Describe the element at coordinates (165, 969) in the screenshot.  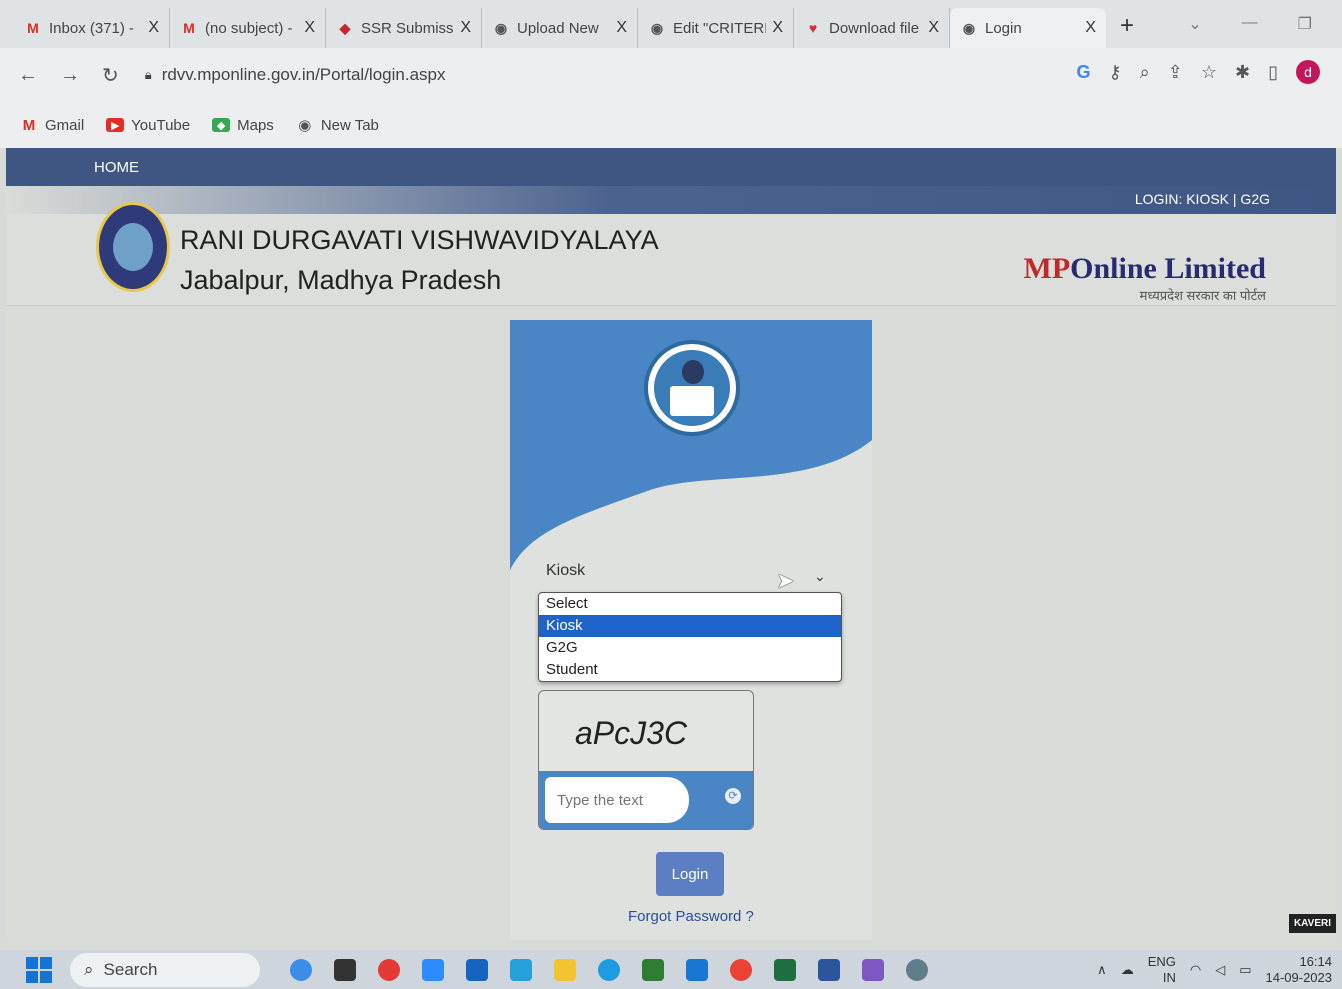
I see `taskbar-search: ⌕ Search` at that location.